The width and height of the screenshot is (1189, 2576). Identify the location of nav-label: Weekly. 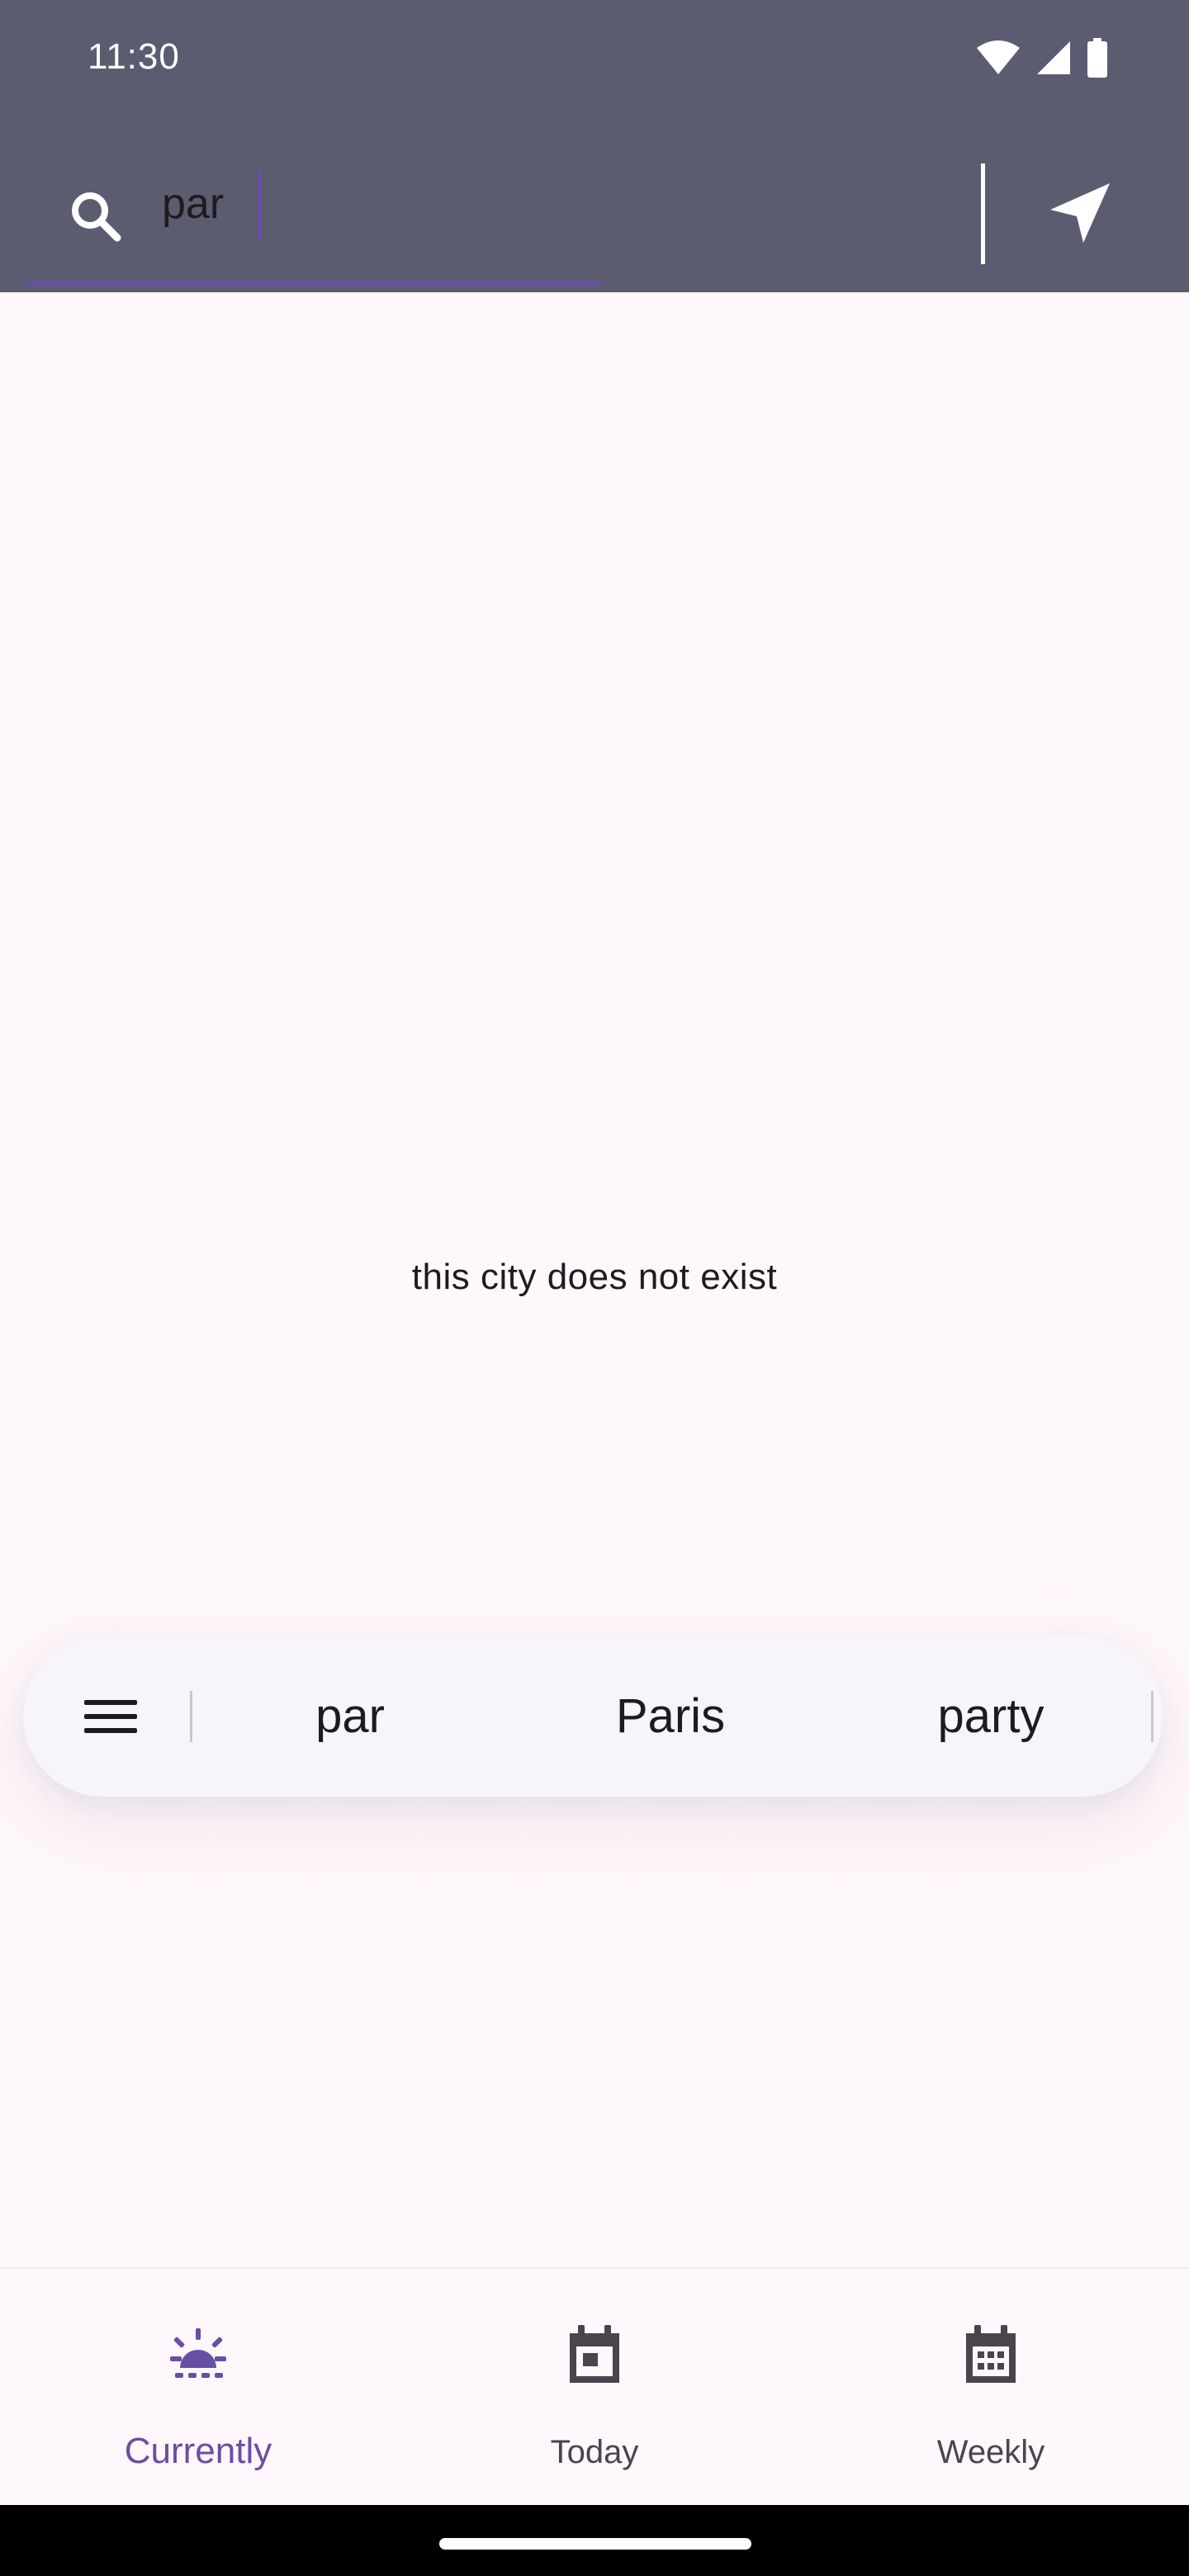
(990, 2452).